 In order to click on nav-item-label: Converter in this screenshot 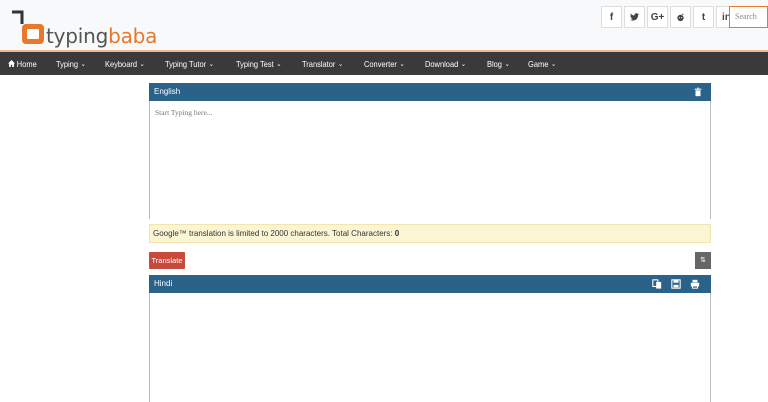, I will do `click(380, 63)`.